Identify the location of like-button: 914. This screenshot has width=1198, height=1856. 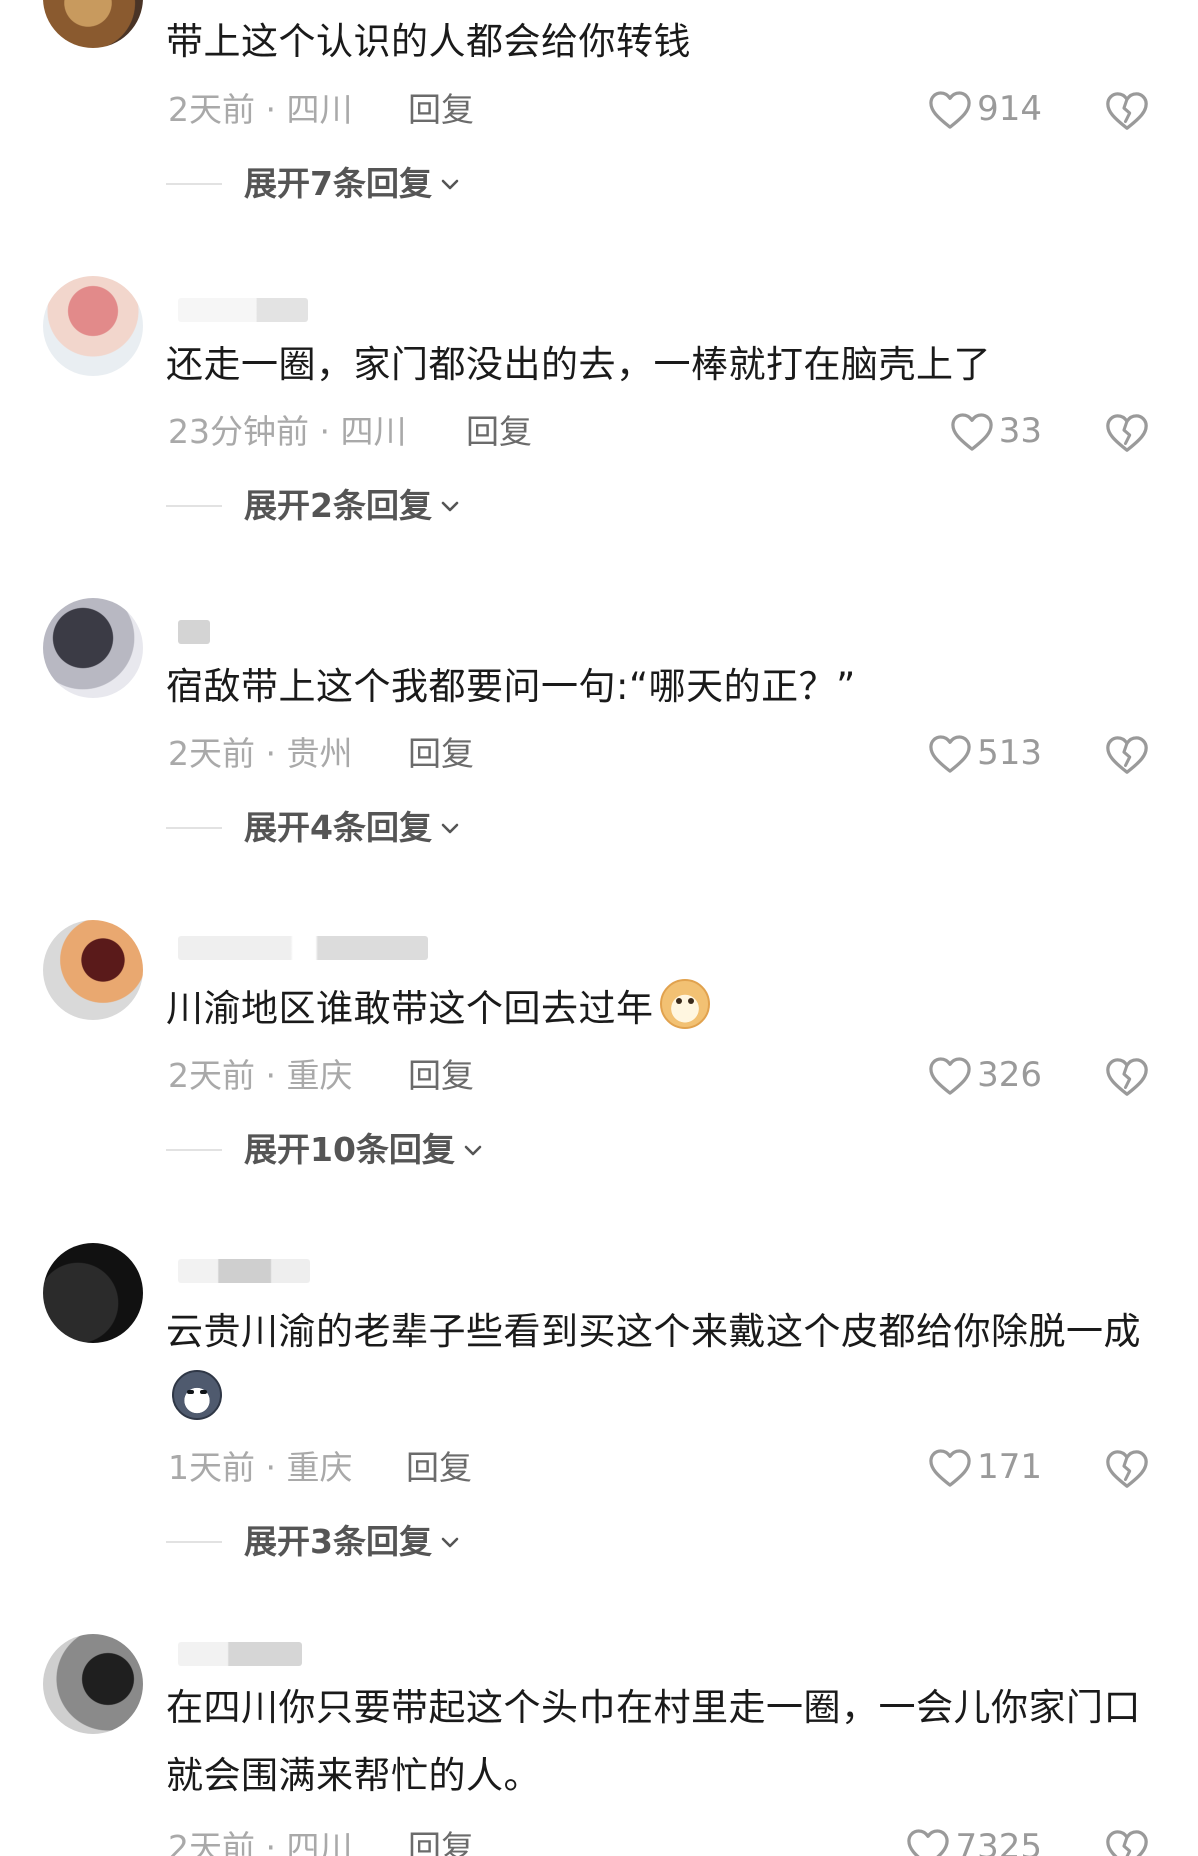
(984, 109).